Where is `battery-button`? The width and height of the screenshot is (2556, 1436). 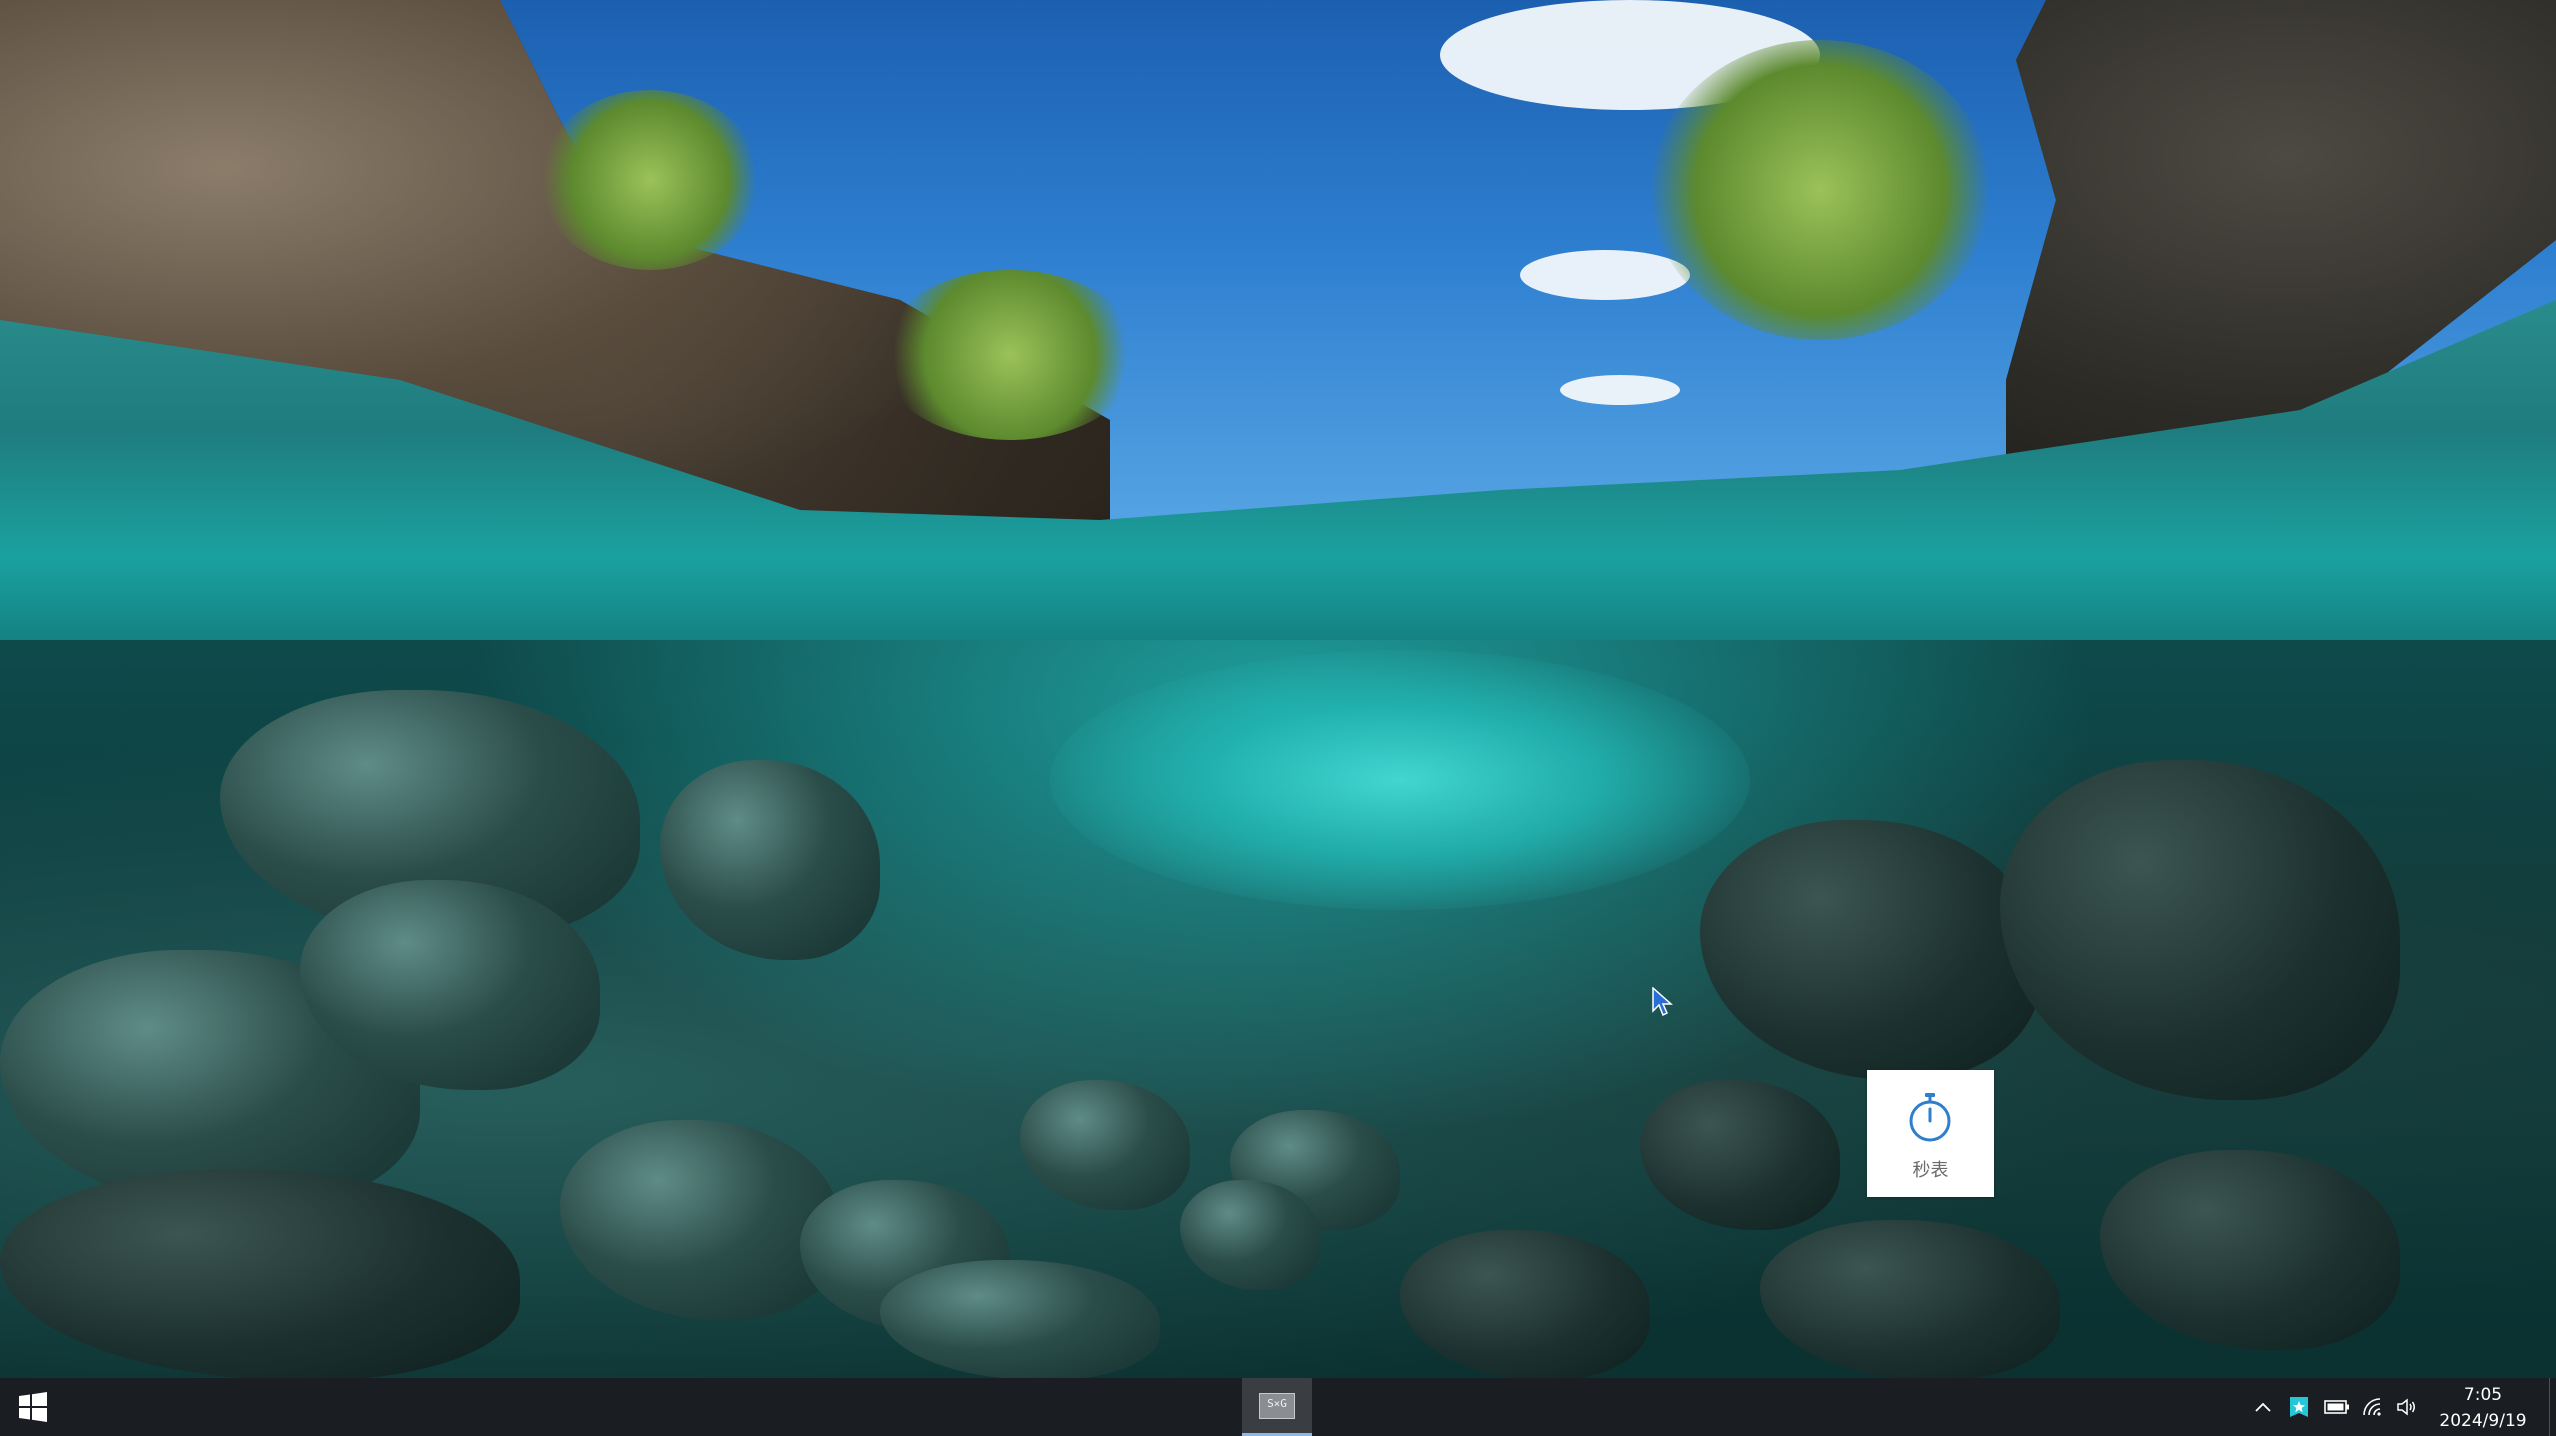 battery-button is located at coordinates (2337, 1407).